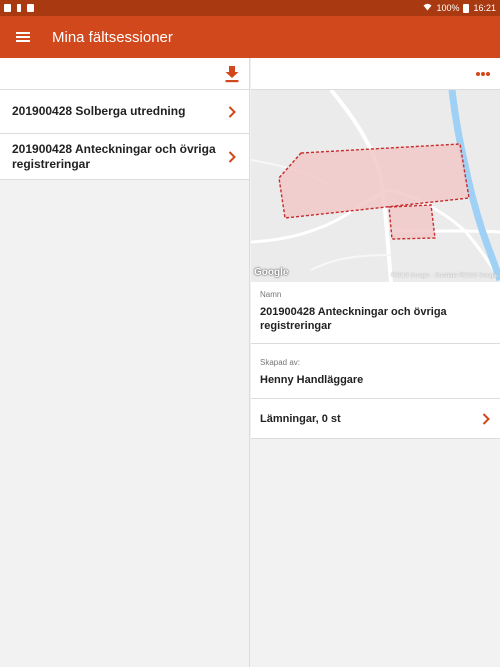 Image resolution: width=500 pixels, height=667 pixels. What do you see at coordinates (232, 74) in the screenshot?
I see `download-icon` at bounding box center [232, 74].